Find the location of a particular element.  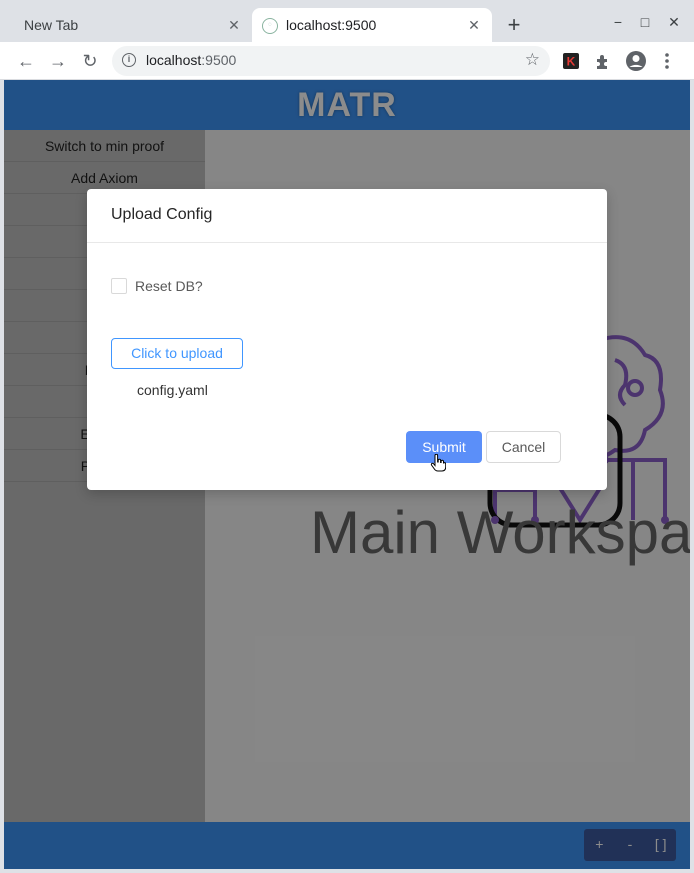

hand-cursor-icon is located at coordinates (438, 463).